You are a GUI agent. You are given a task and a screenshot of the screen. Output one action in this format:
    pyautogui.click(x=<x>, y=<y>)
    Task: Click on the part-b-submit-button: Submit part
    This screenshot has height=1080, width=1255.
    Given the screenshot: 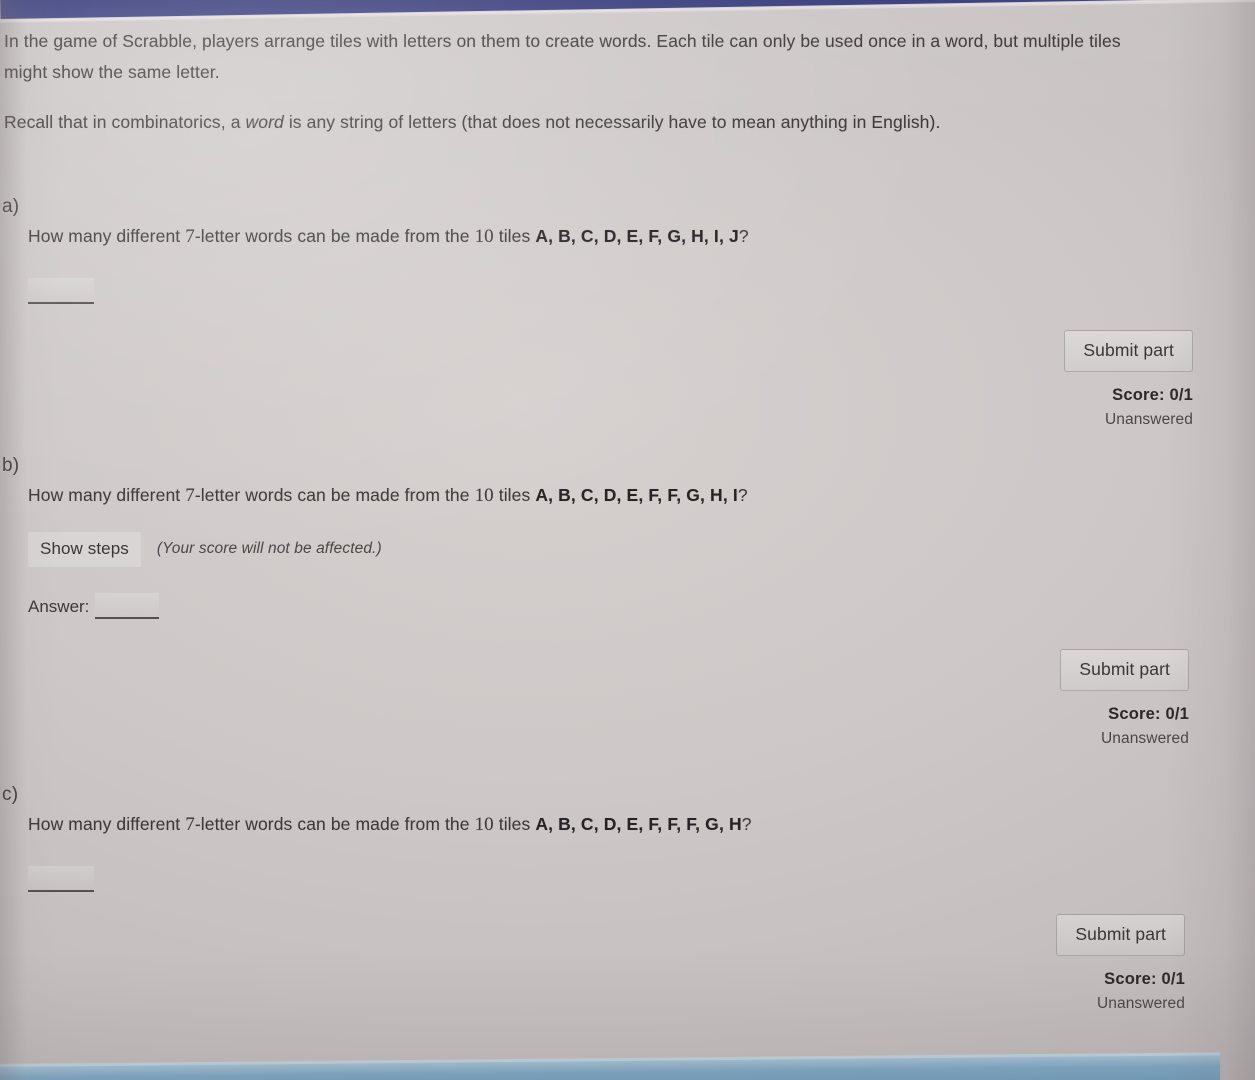 What is the action you would take?
    pyautogui.click(x=1124, y=669)
    